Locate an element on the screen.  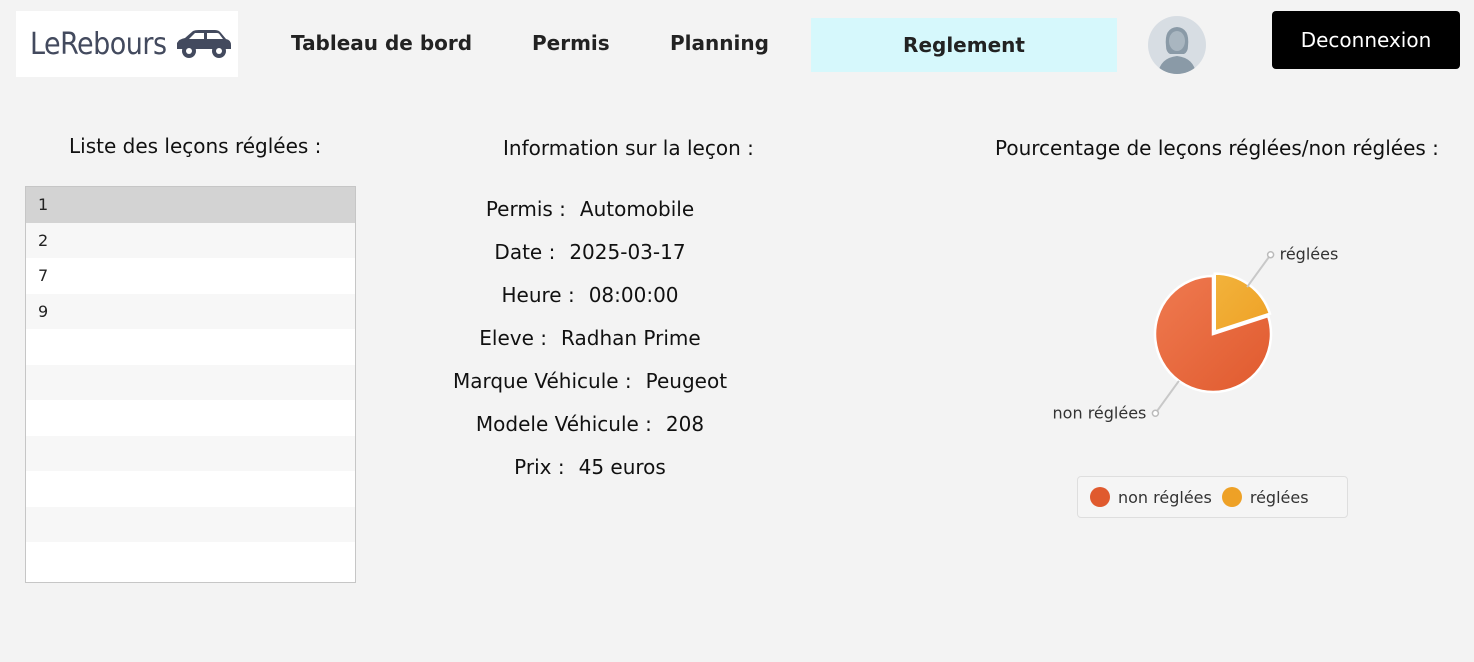
info-row: Prix : 45 euros is located at coordinates (590, 467).